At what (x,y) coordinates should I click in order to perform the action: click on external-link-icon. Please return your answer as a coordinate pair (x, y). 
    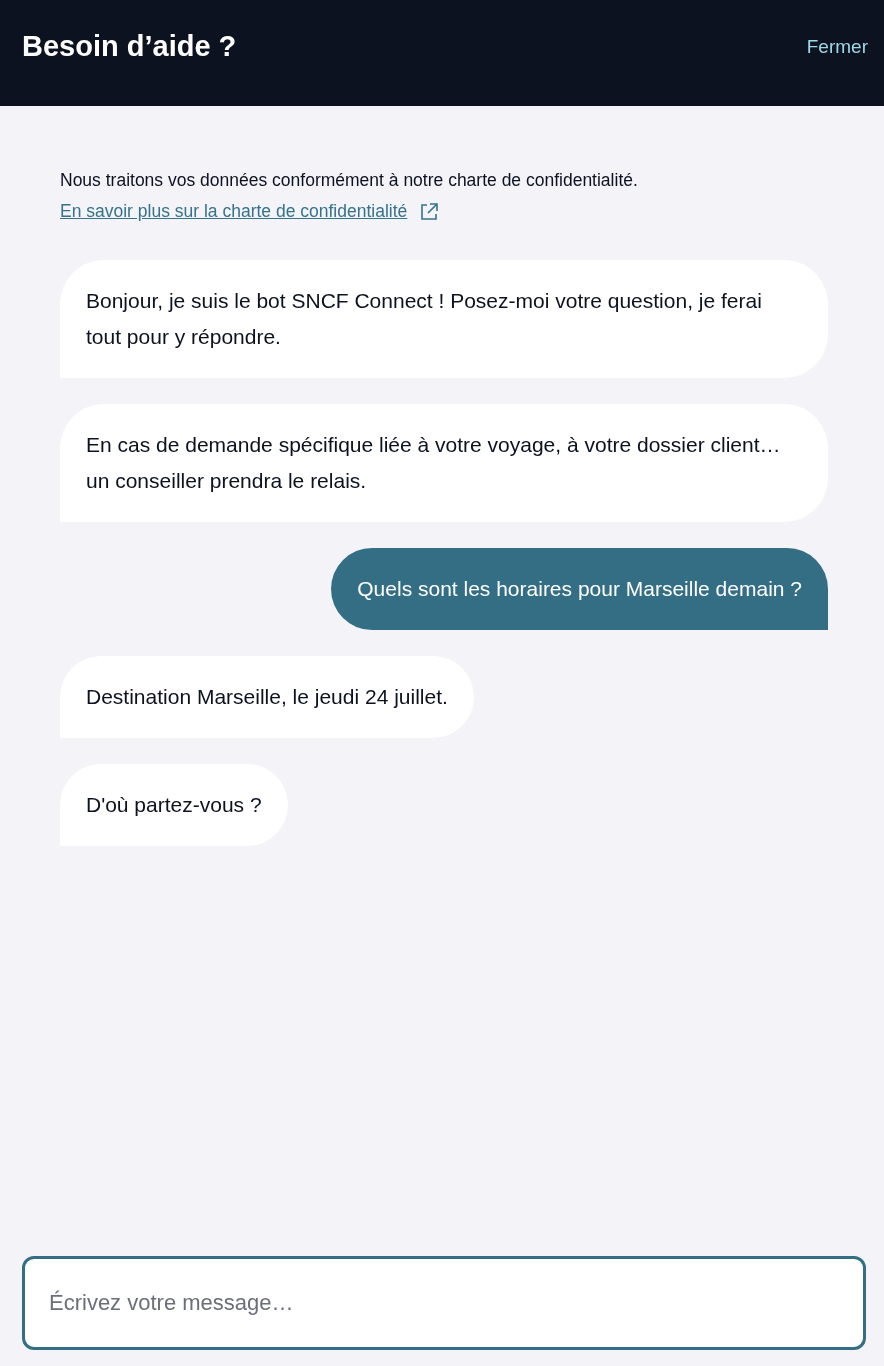
    Looking at the image, I should click on (429, 211).